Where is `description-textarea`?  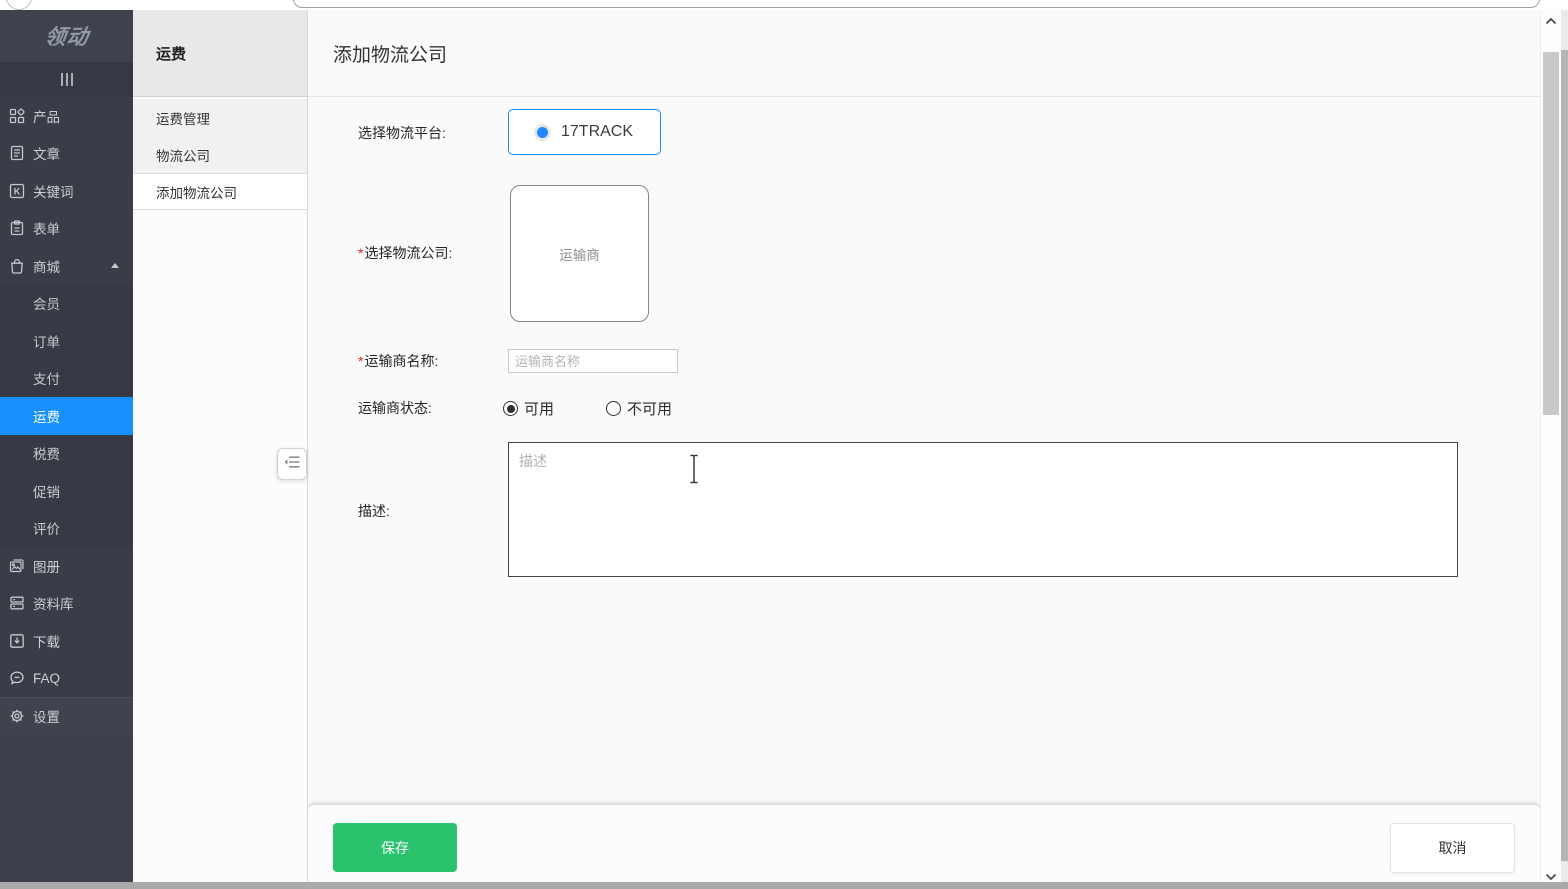
description-textarea is located at coordinates (983, 509).